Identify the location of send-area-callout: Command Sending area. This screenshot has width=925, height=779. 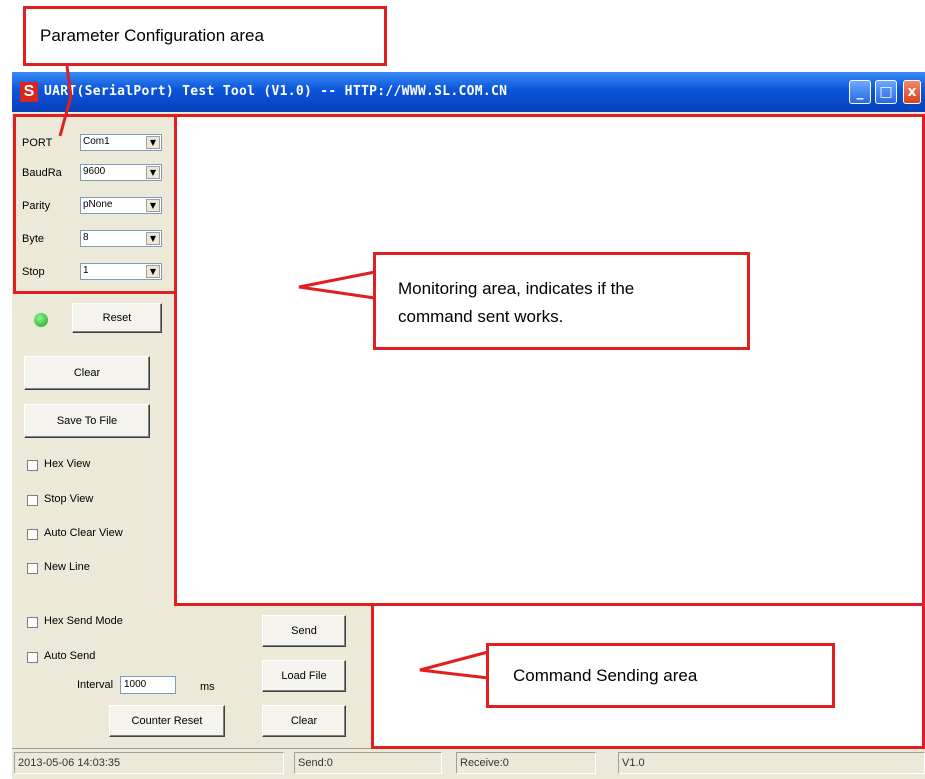
(660, 675).